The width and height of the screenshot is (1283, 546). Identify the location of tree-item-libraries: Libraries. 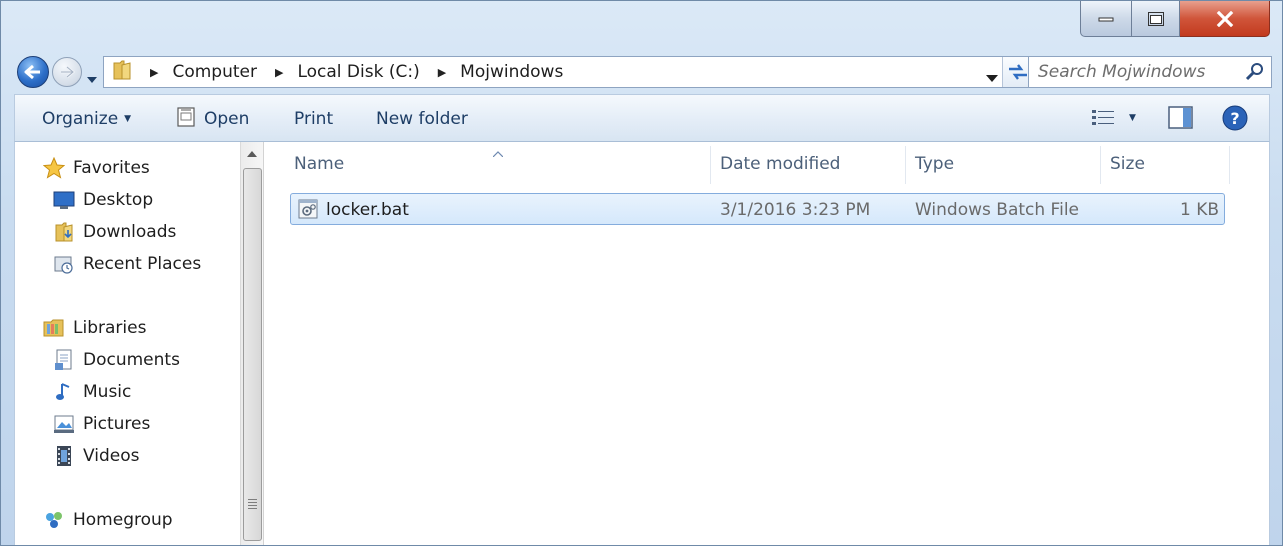
(94, 328).